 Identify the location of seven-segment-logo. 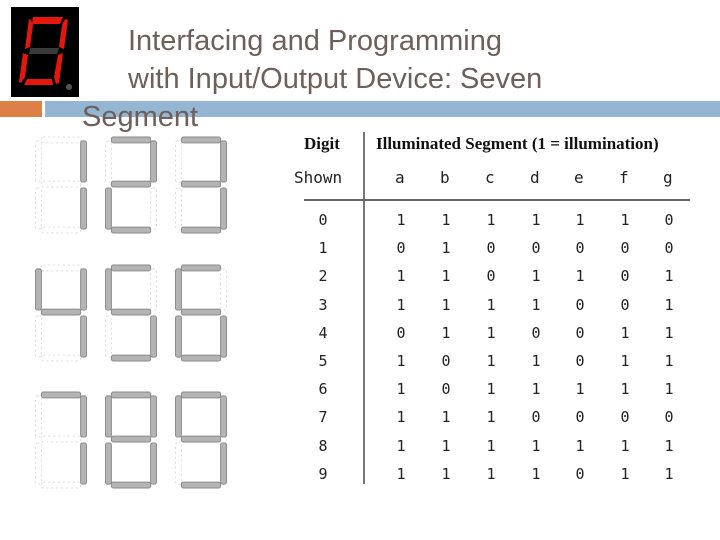
(45, 52).